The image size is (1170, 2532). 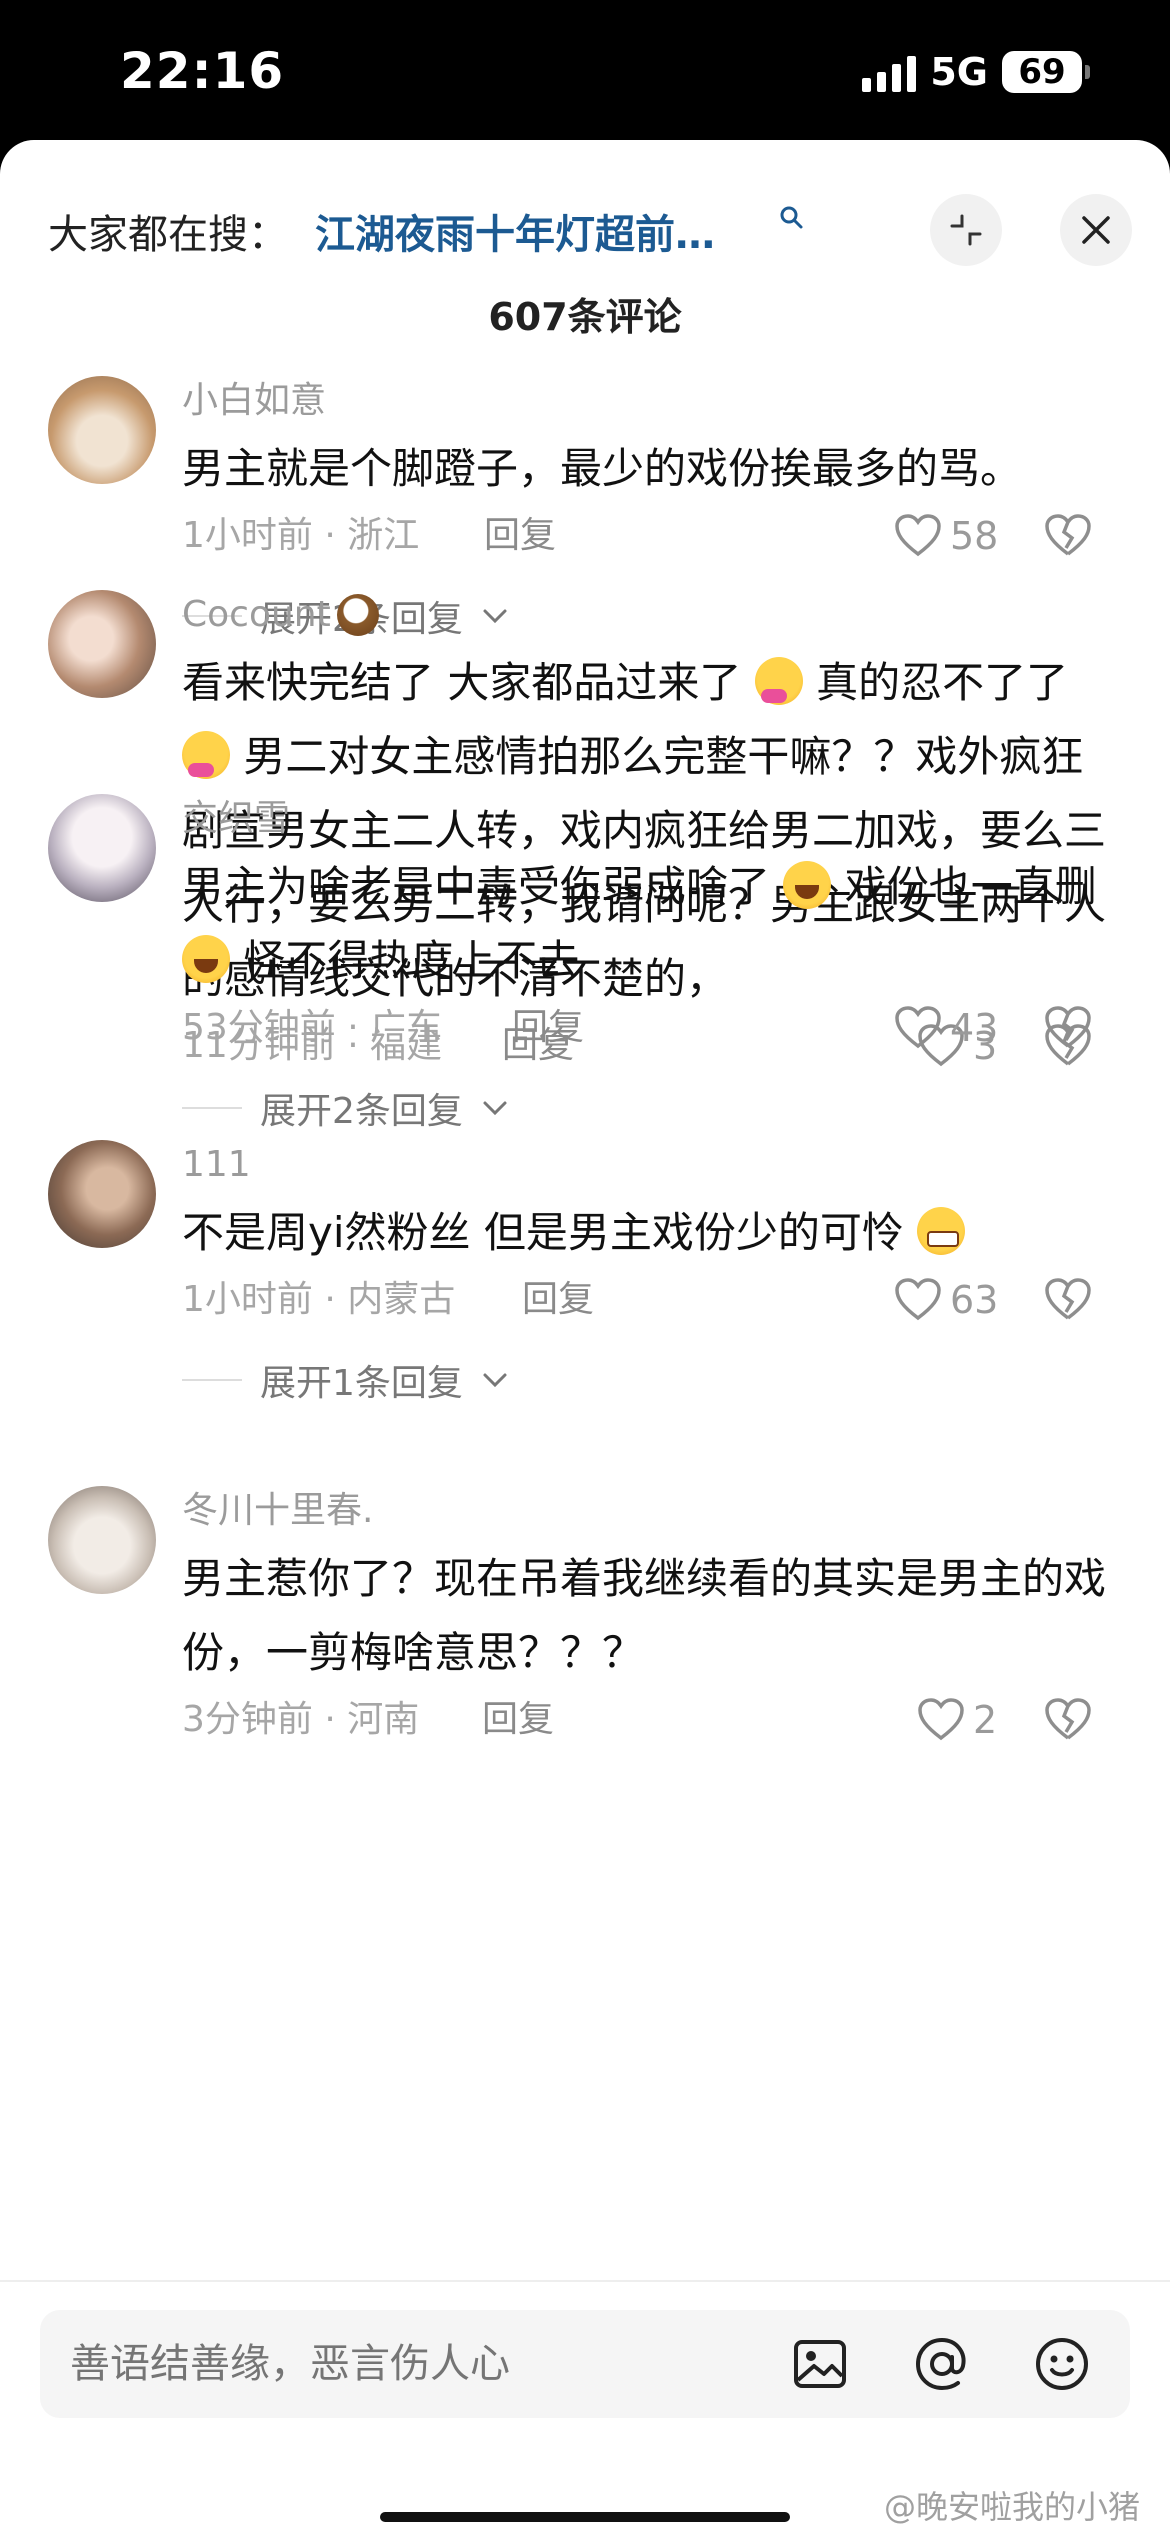 I want to click on coconut-icon, so click(x=357, y=615).